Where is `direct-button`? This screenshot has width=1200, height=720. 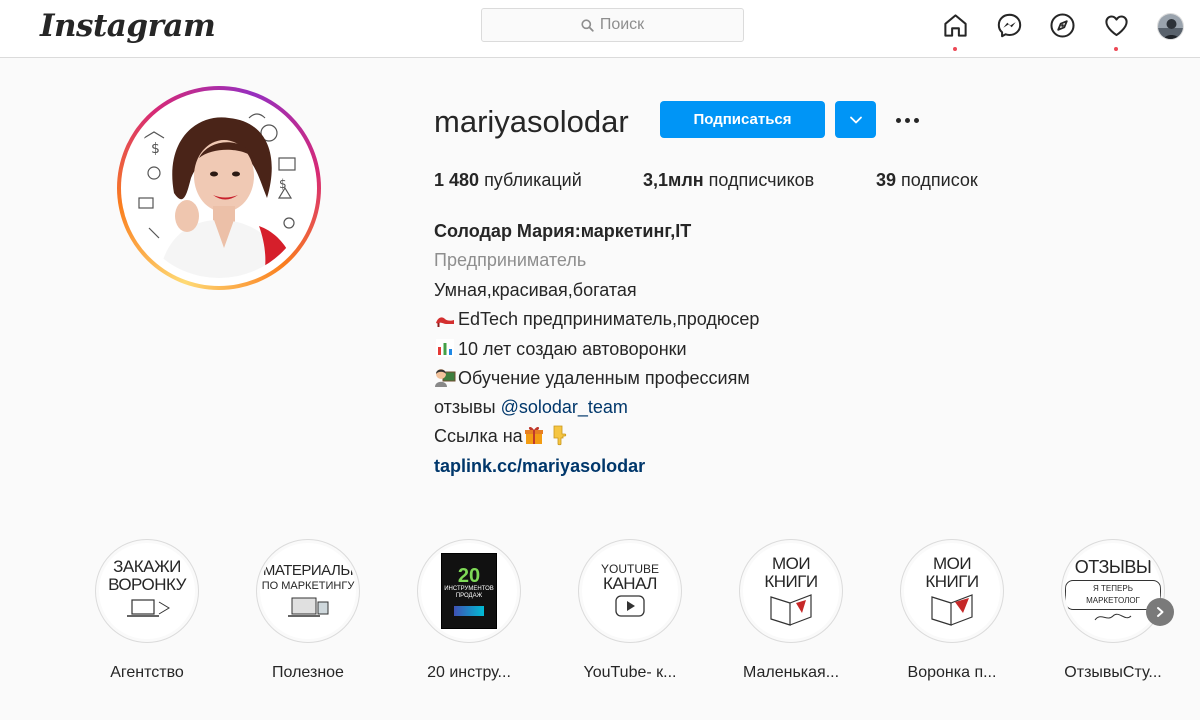
direct-button is located at coordinates (1009, 25).